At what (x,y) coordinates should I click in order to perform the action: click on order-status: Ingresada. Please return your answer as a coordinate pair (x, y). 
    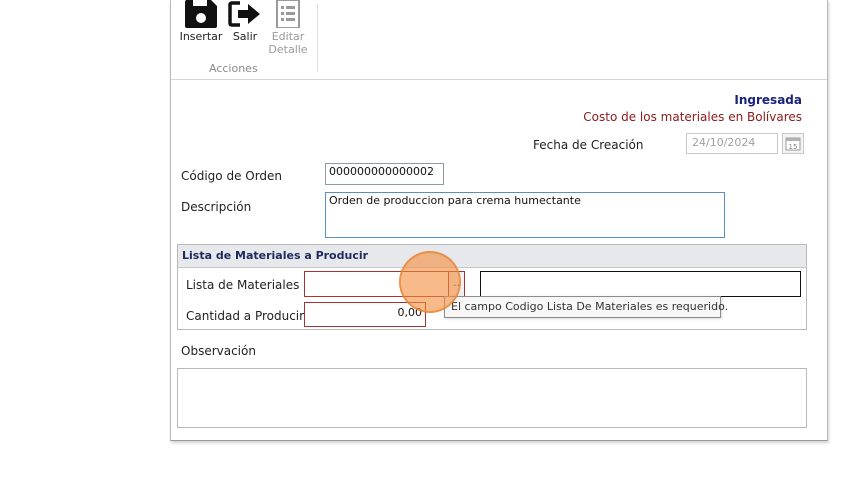
    Looking at the image, I should click on (768, 100).